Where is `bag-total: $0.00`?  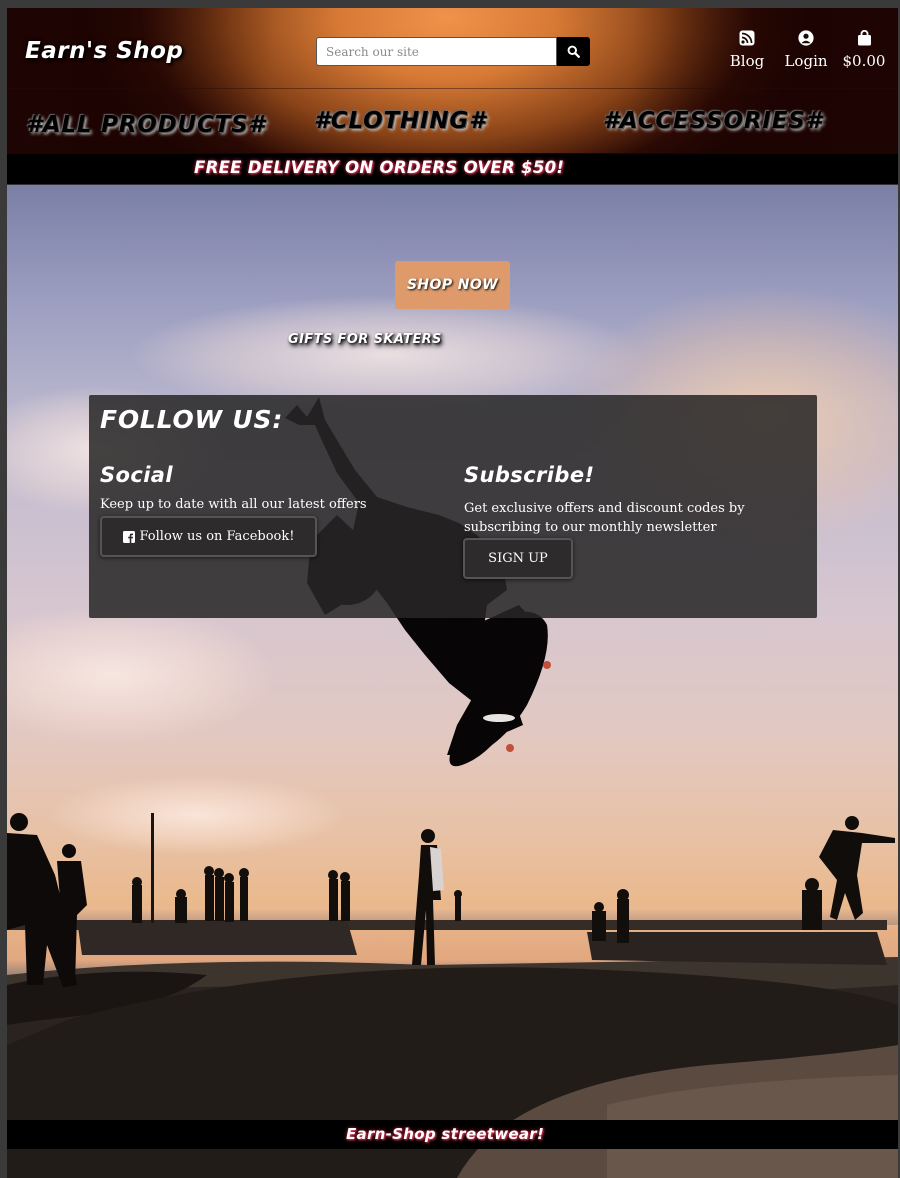
bag-total: $0.00 is located at coordinates (864, 61).